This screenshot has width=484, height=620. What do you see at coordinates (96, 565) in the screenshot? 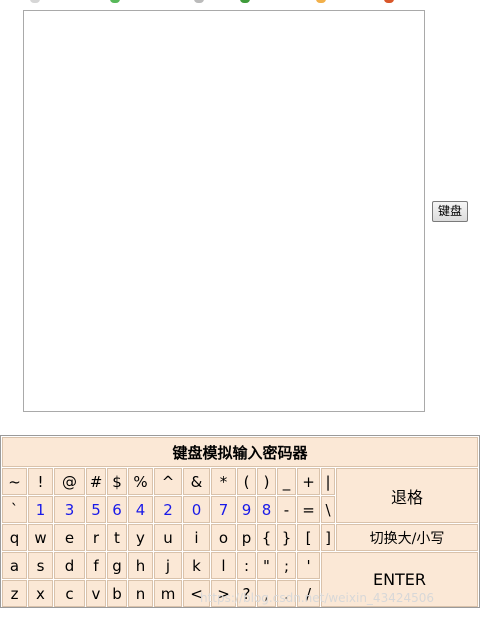
I see `key: f` at bounding box center [96, 565].